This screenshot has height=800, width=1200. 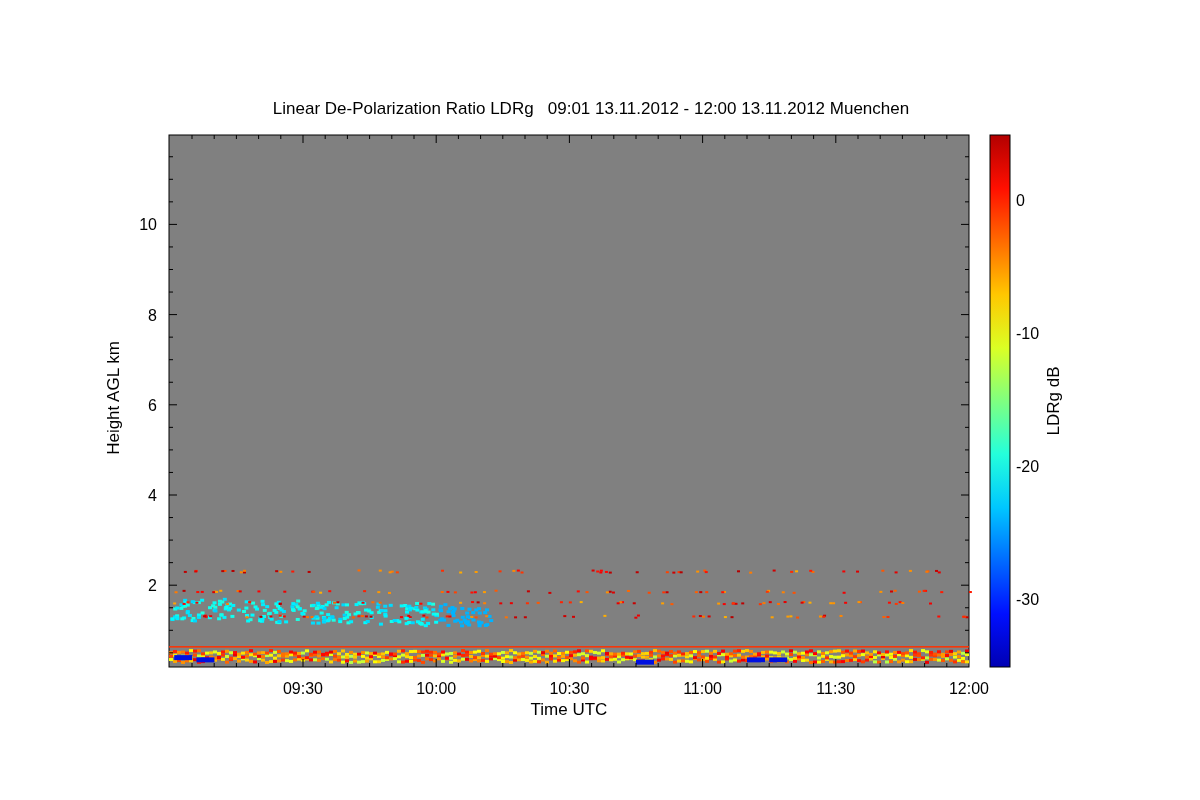 What do you see at coordinates (1028, 599) in the screenshot?
I see `colorbar-tick-label: -30` at bounding box center [1028, 599].